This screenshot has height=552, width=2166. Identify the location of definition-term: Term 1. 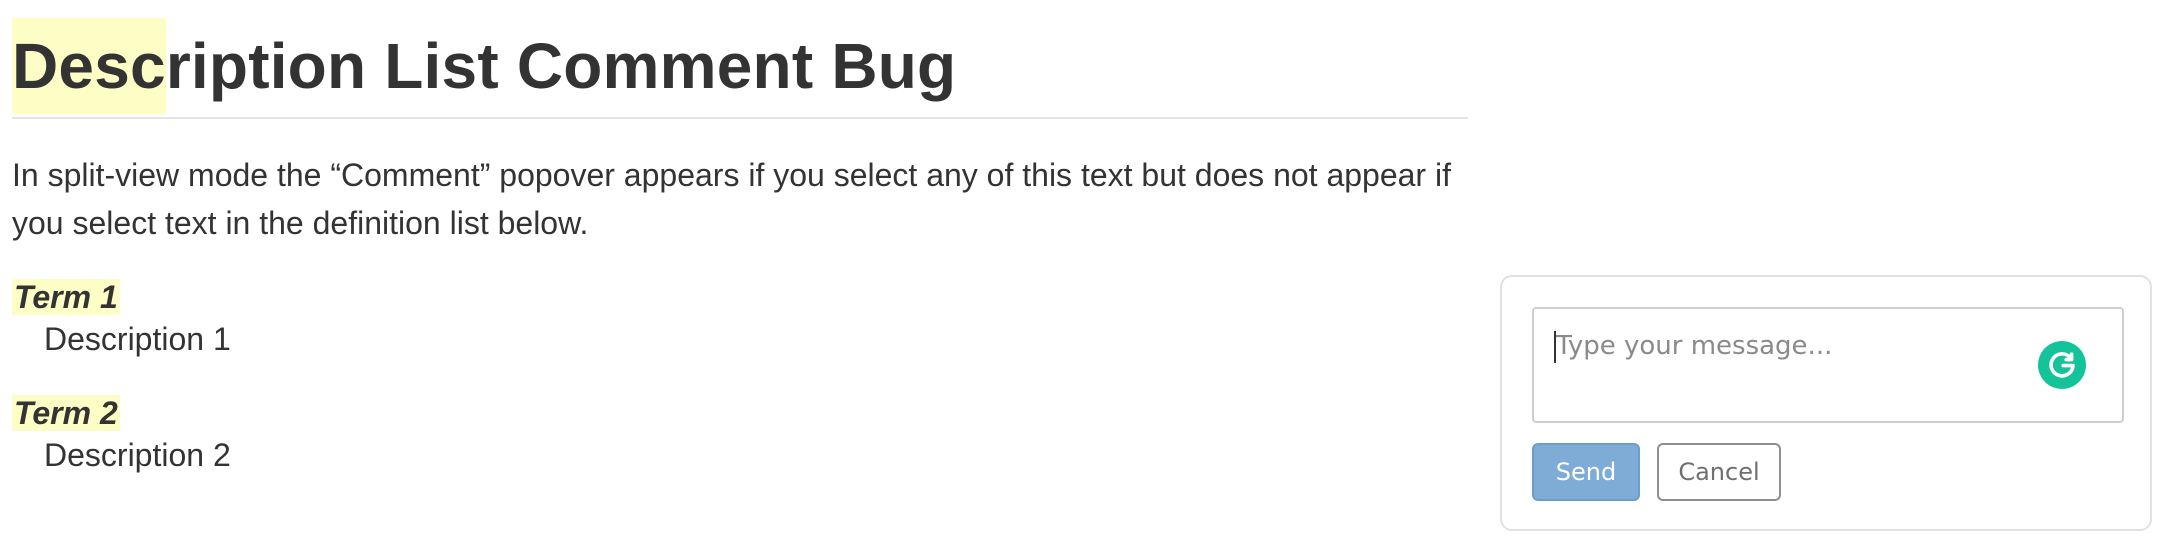
(740, 297).